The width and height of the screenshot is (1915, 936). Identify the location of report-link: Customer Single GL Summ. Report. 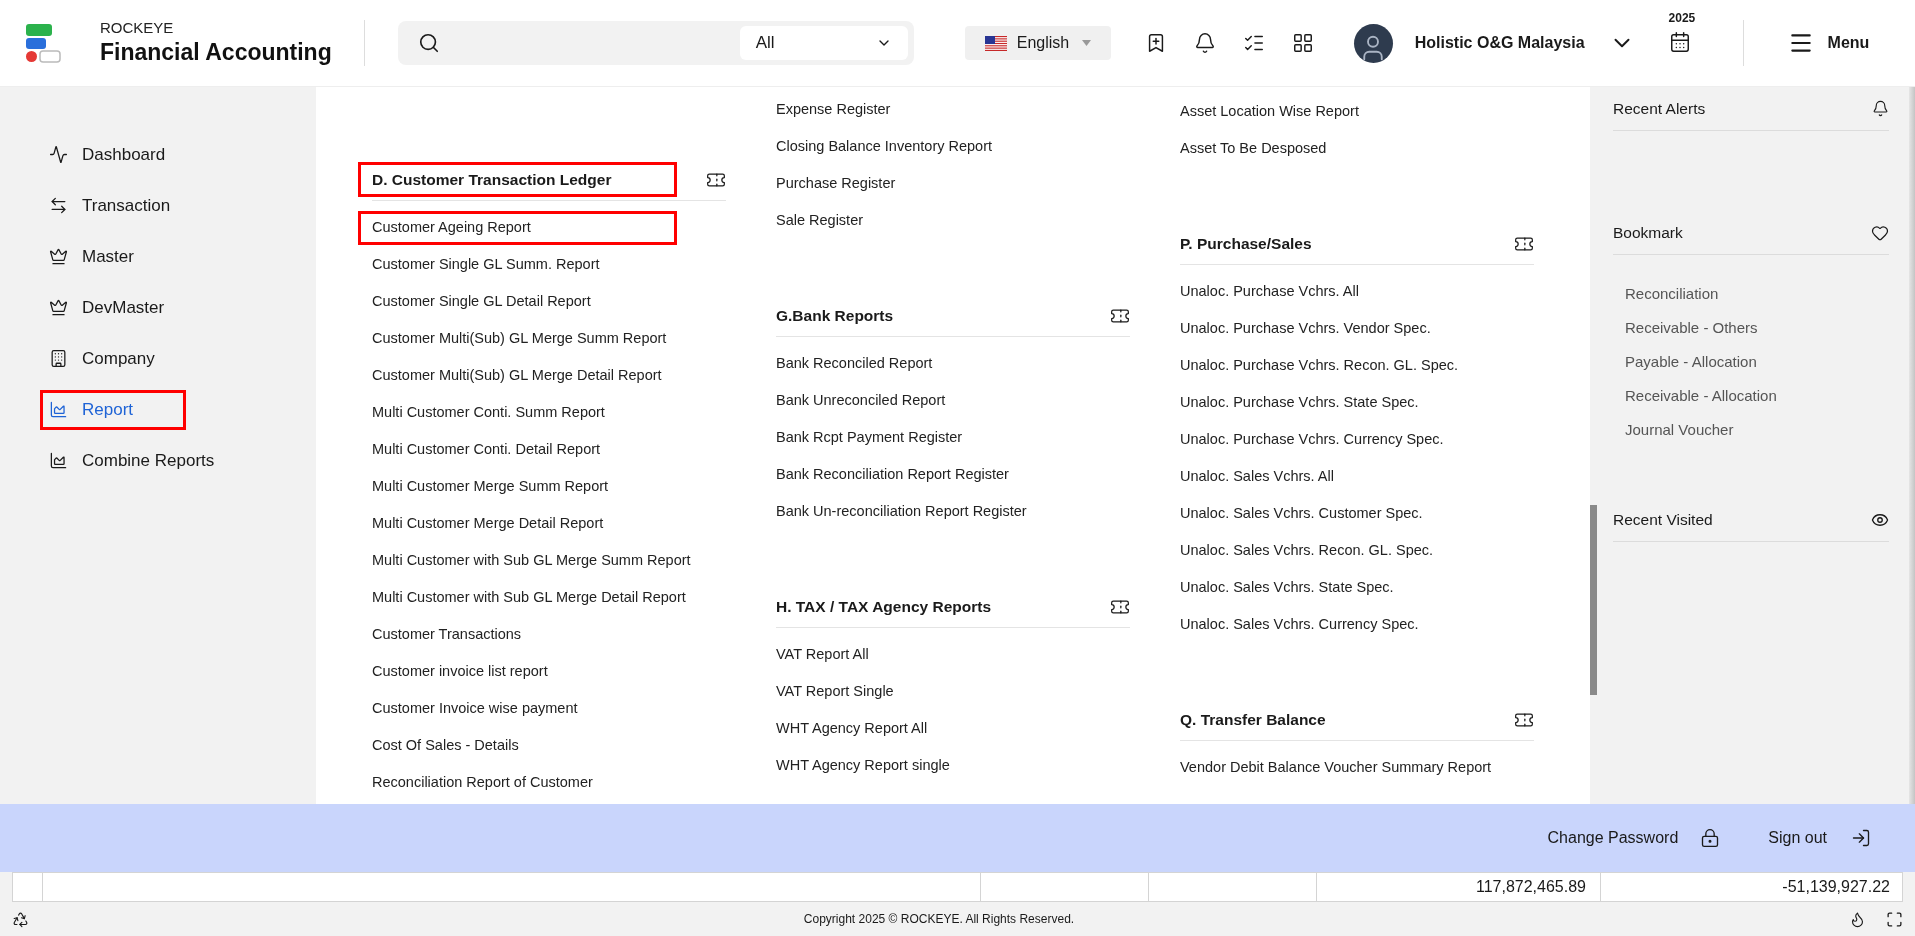
(486, 264).